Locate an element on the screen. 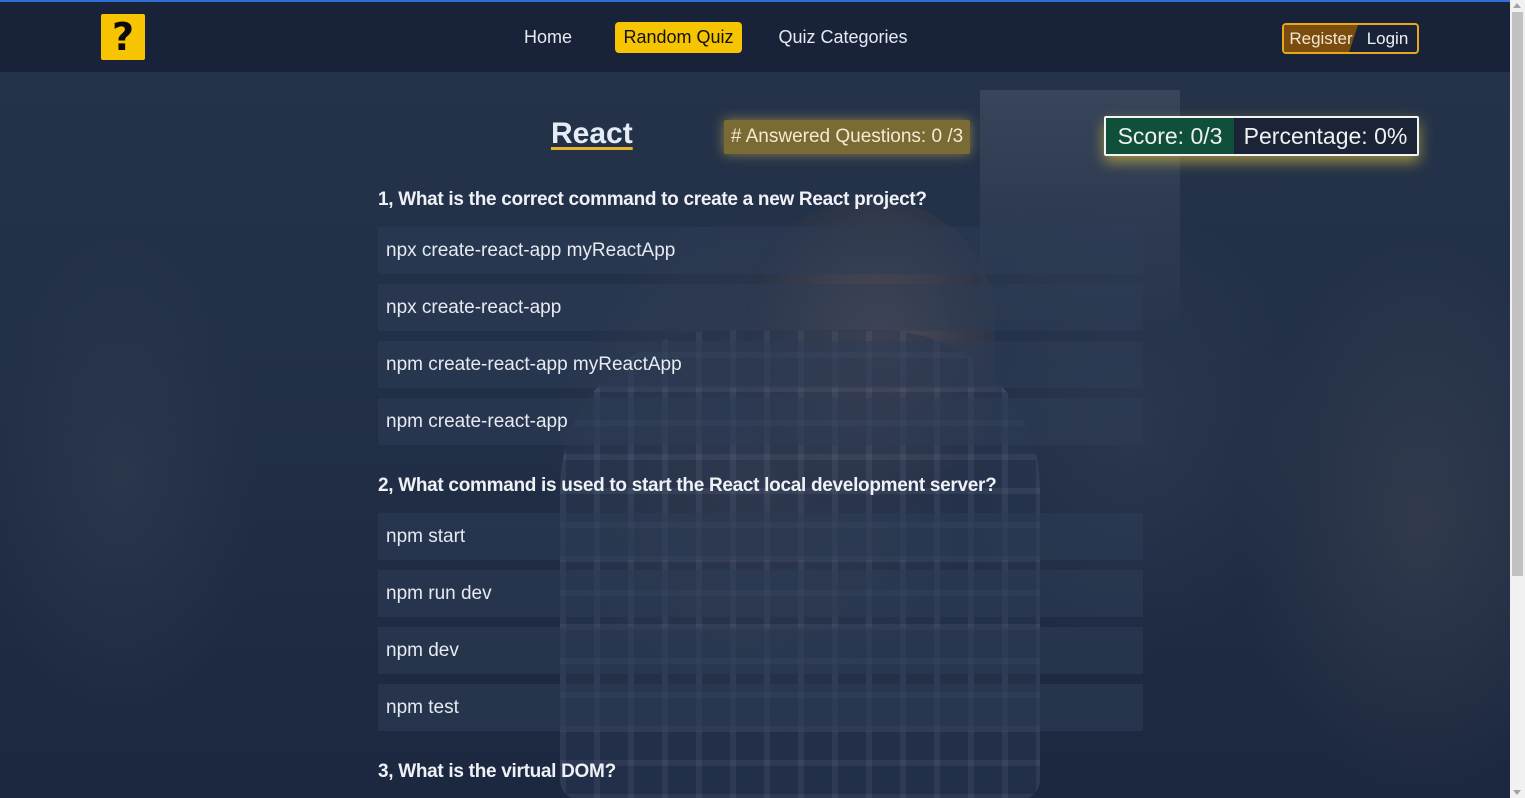  answer-option: npm test is located at coordinates (760, 707).